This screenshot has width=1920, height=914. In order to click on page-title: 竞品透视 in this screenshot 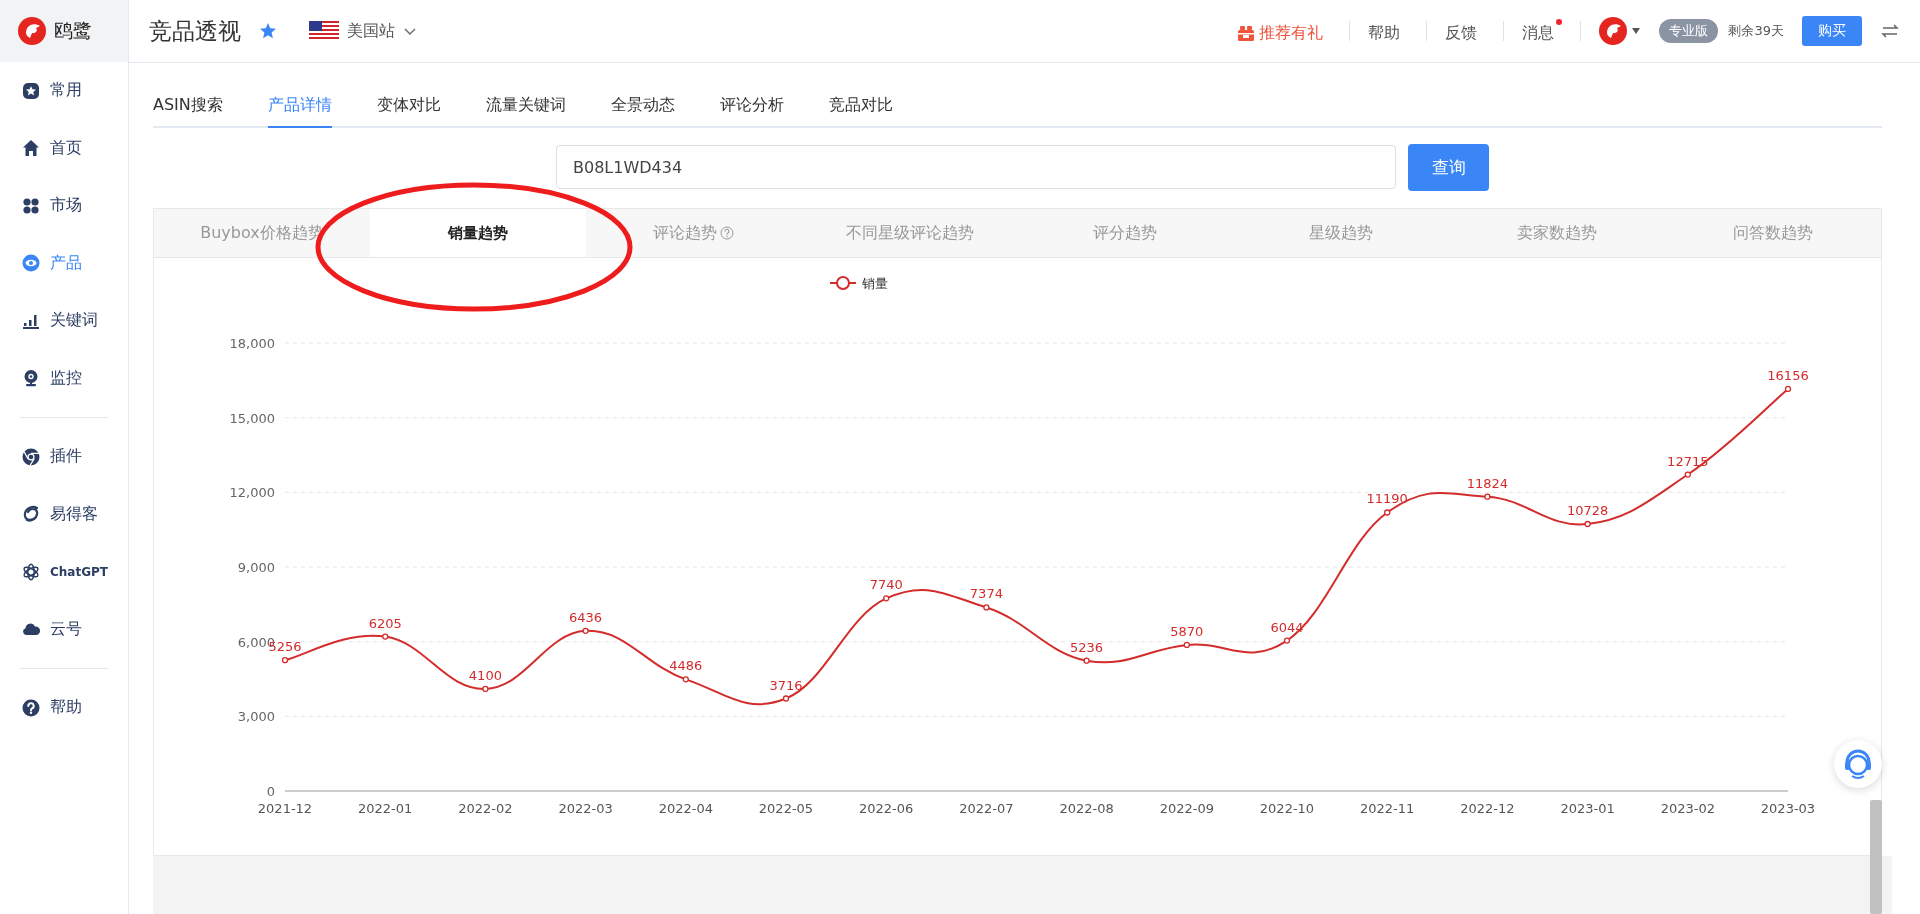, I will do `click(195, 31)`.